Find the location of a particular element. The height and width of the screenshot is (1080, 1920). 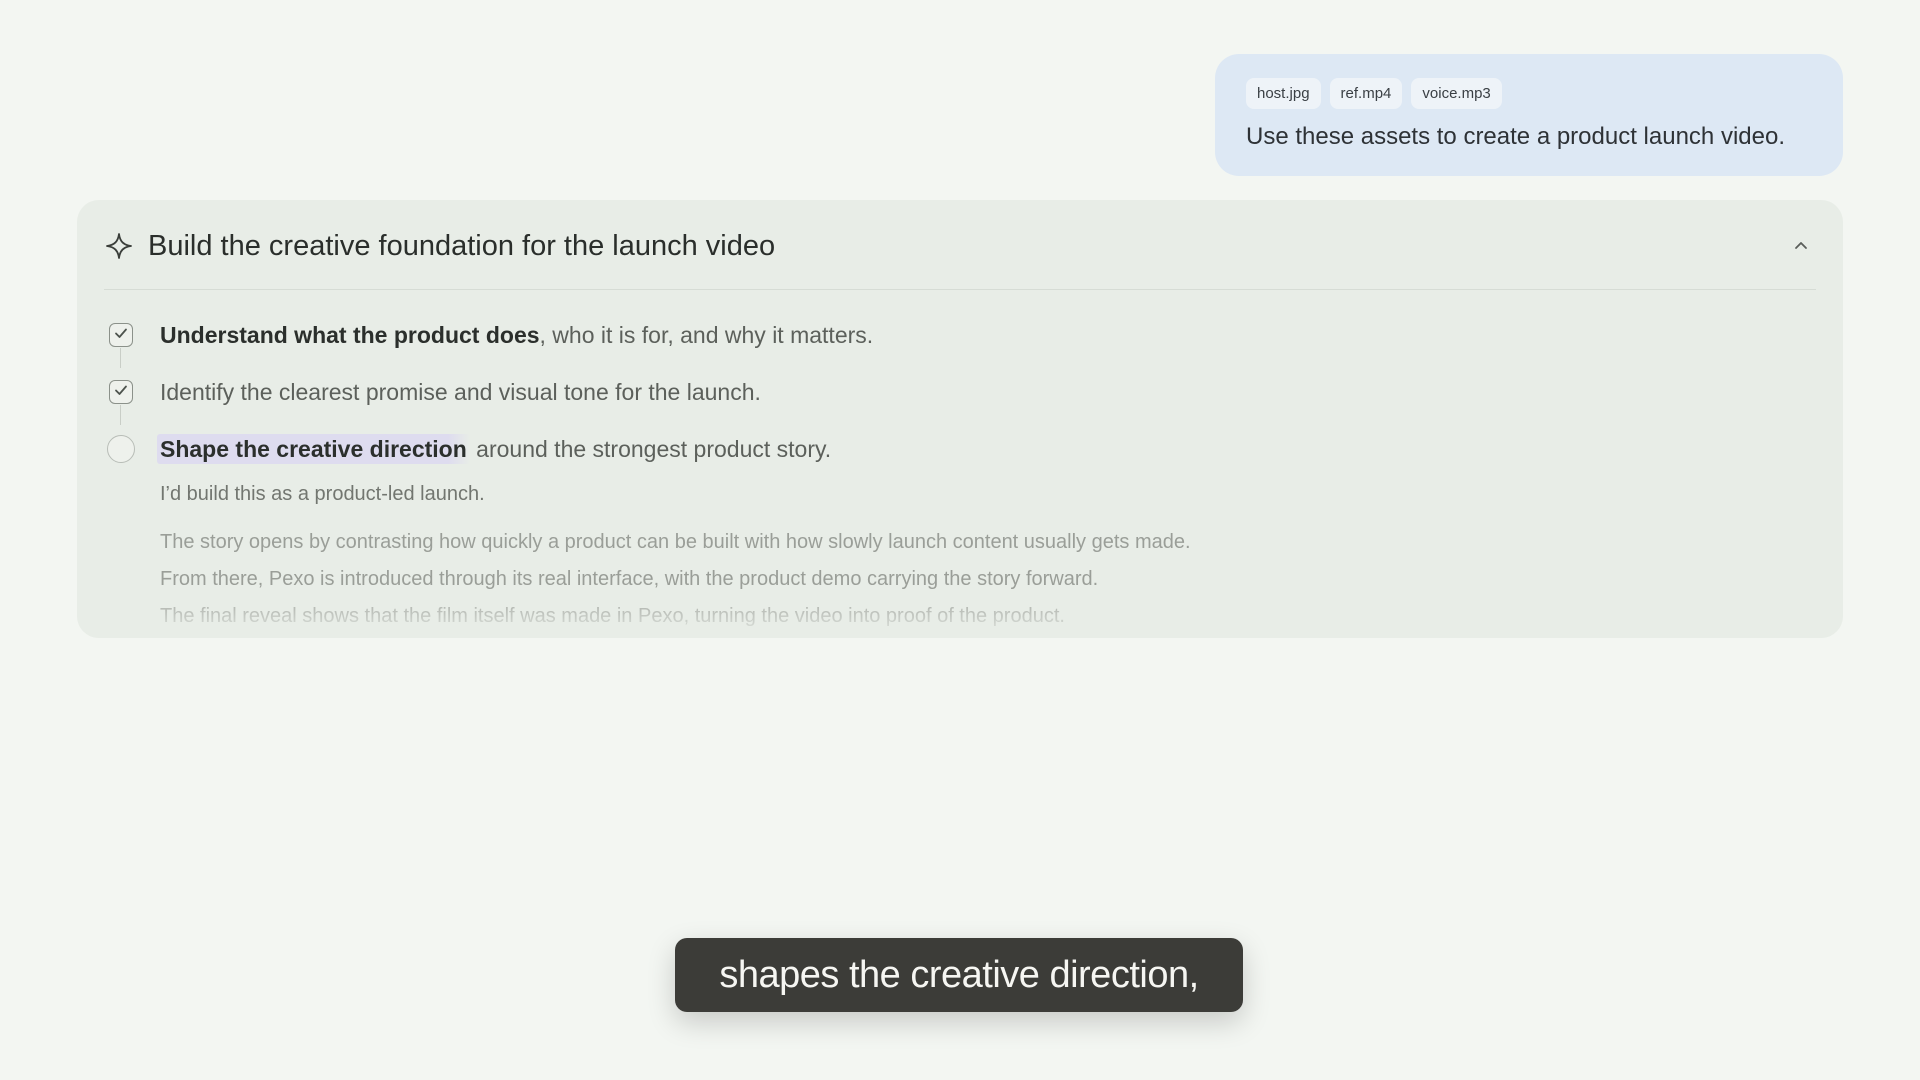

step-text-rest: around the strongest product story. is located at coordinates (650, 448).